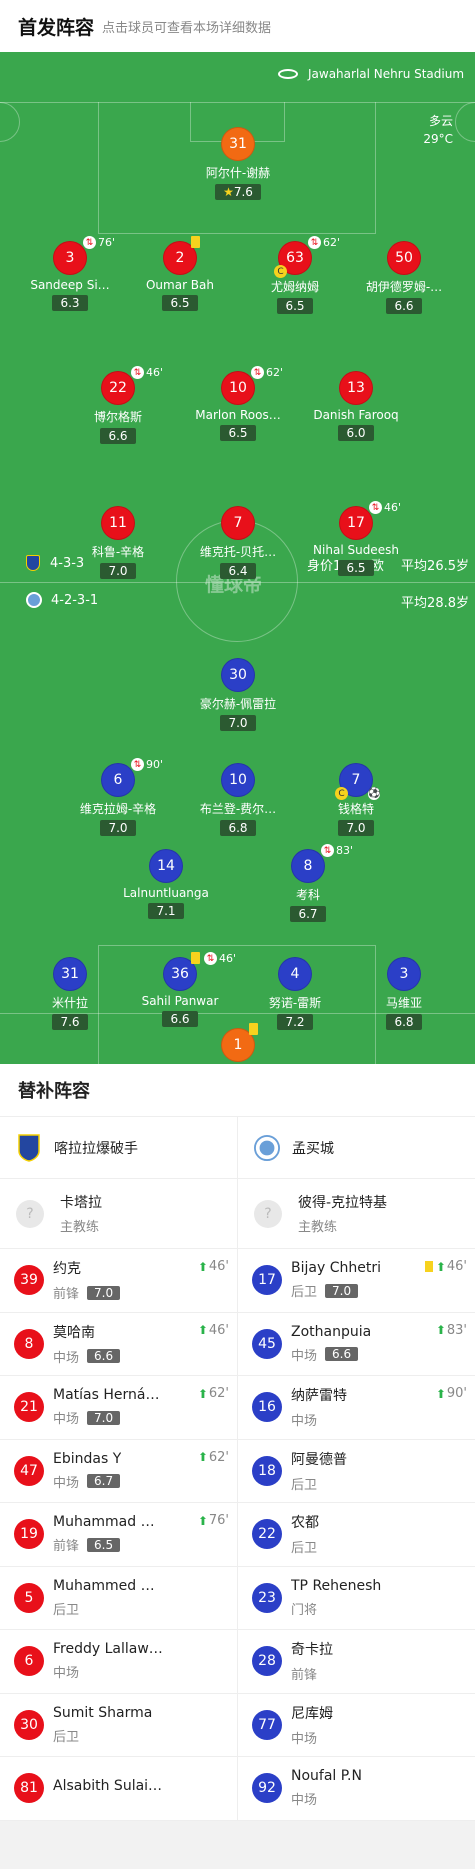 The width and height of the screenshot is (475, 1869). What do you see at coordinates (69, 1003) in the screenshot?
I see `player-name: 米什拉` at bounding box center [69, 1003].